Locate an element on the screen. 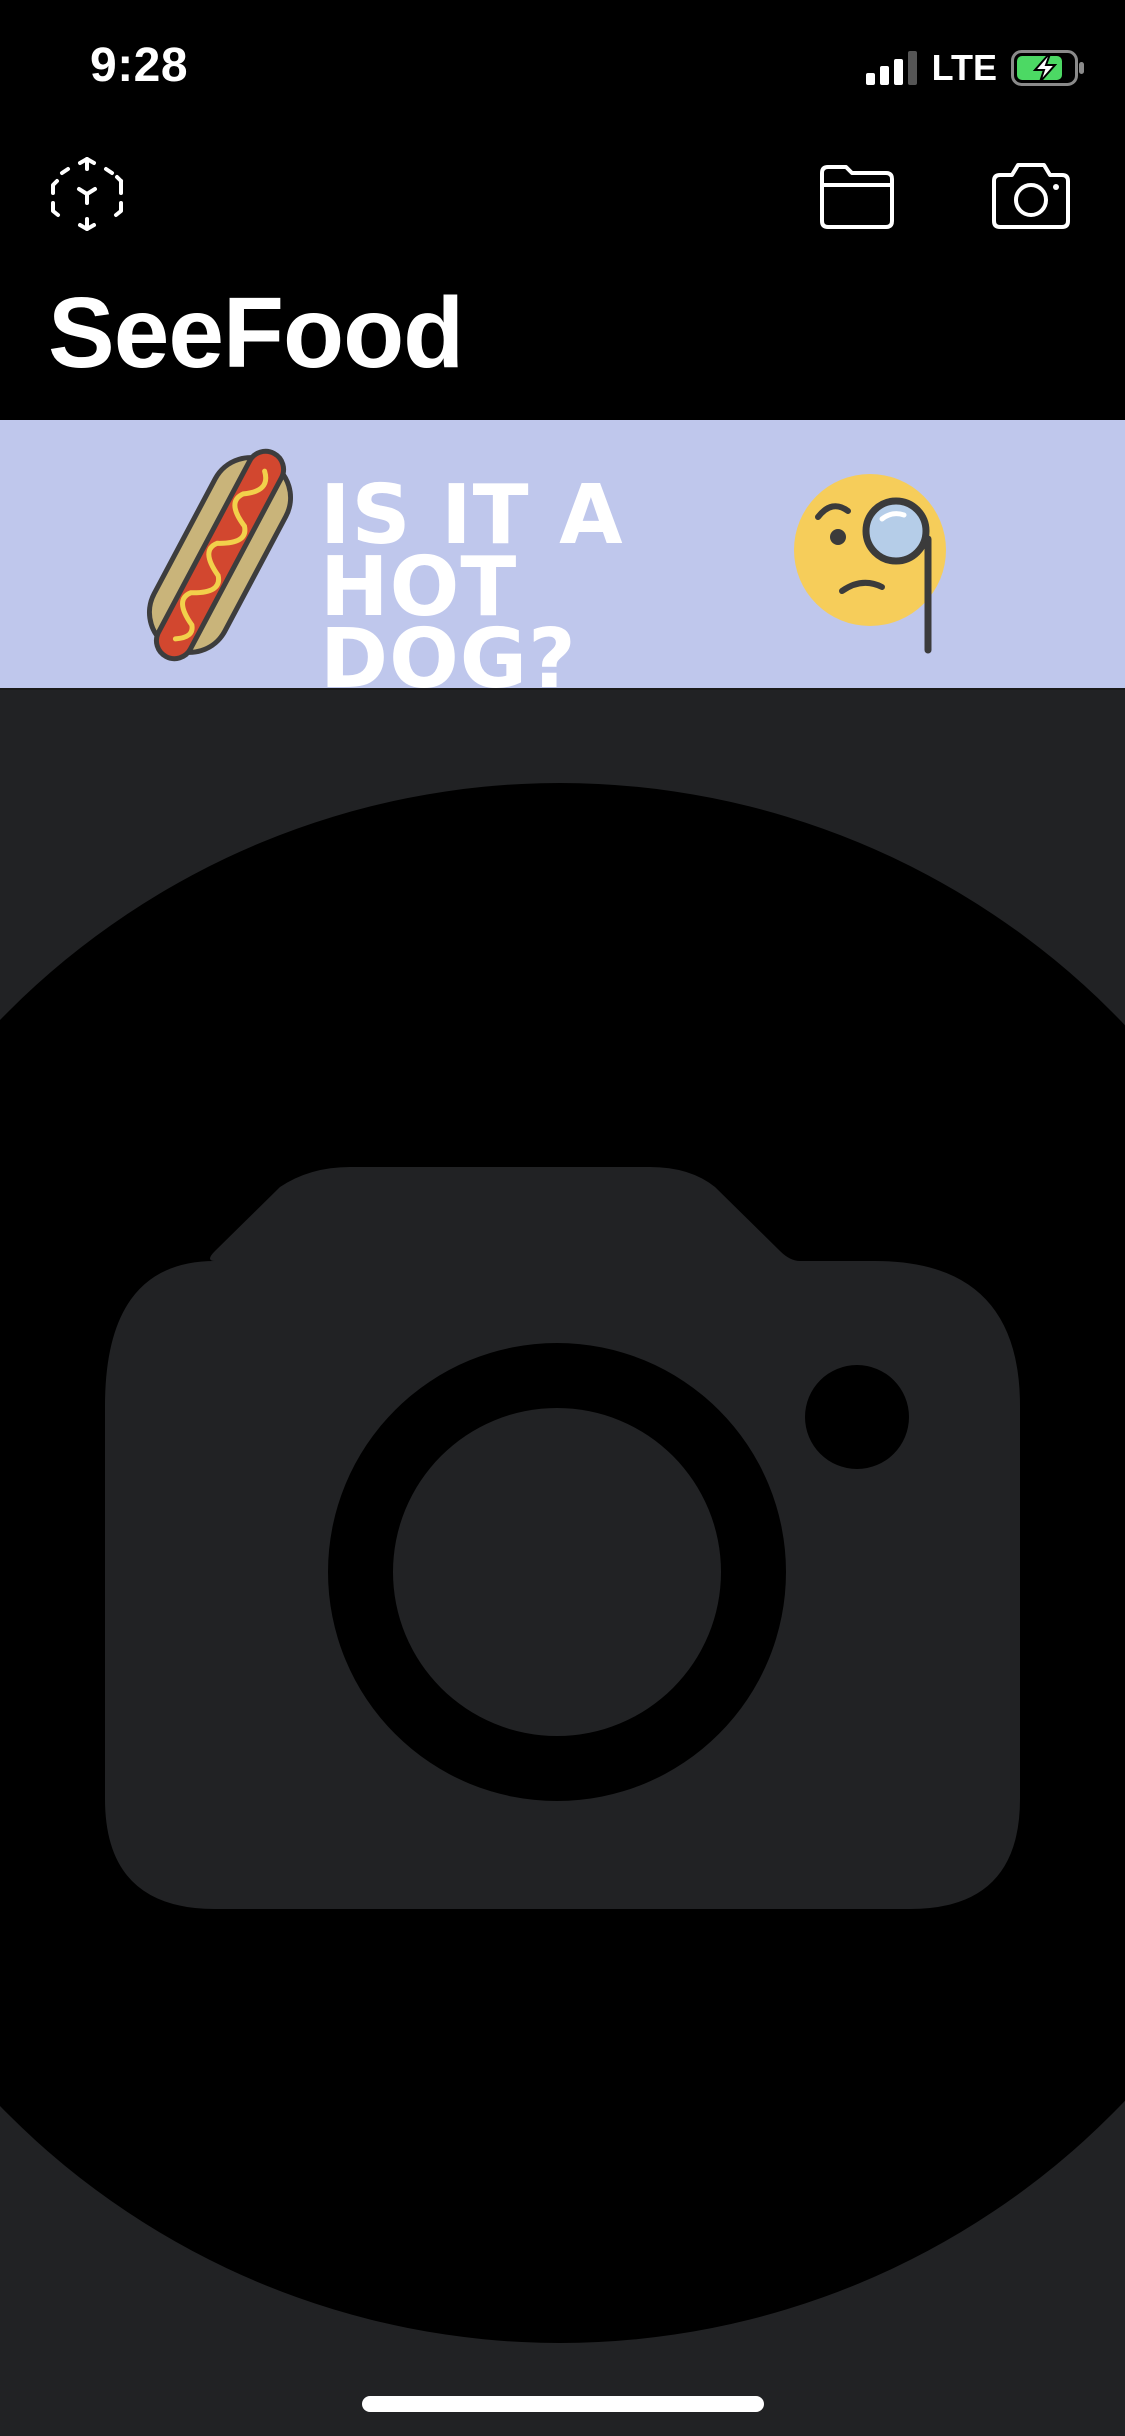  status-time: 9:28 is located at coordinates (139, 65).